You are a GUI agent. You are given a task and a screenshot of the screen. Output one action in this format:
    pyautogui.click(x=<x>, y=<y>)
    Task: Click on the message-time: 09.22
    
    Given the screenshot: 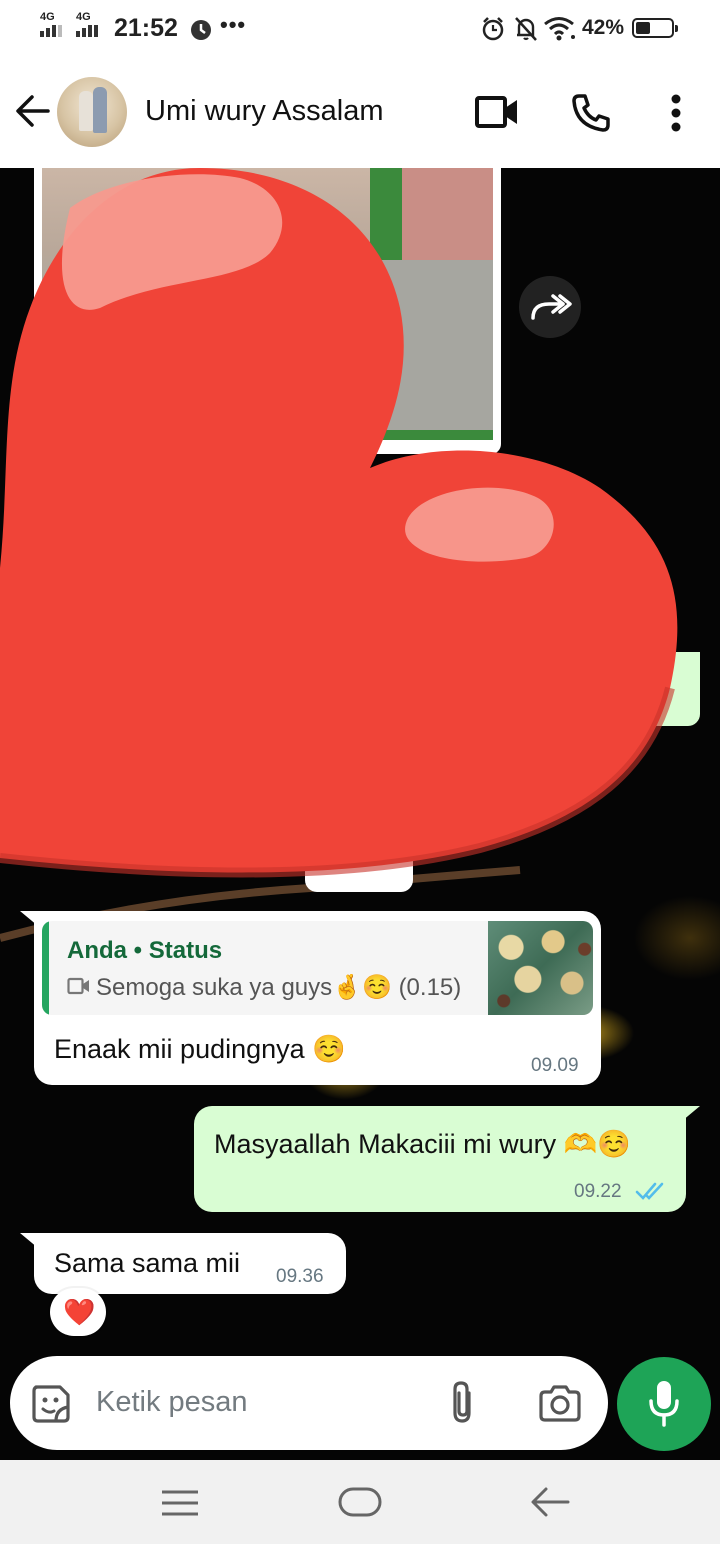 What is the action you would take?
    pyautogui.click(x=598, y=1191)
    